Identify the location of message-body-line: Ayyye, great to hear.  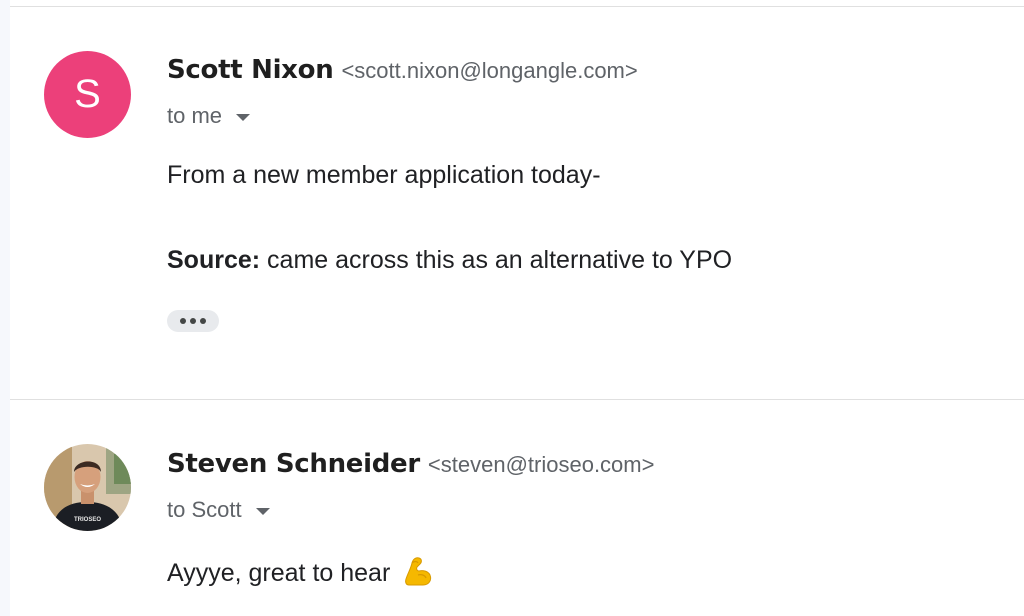
(300, 574).